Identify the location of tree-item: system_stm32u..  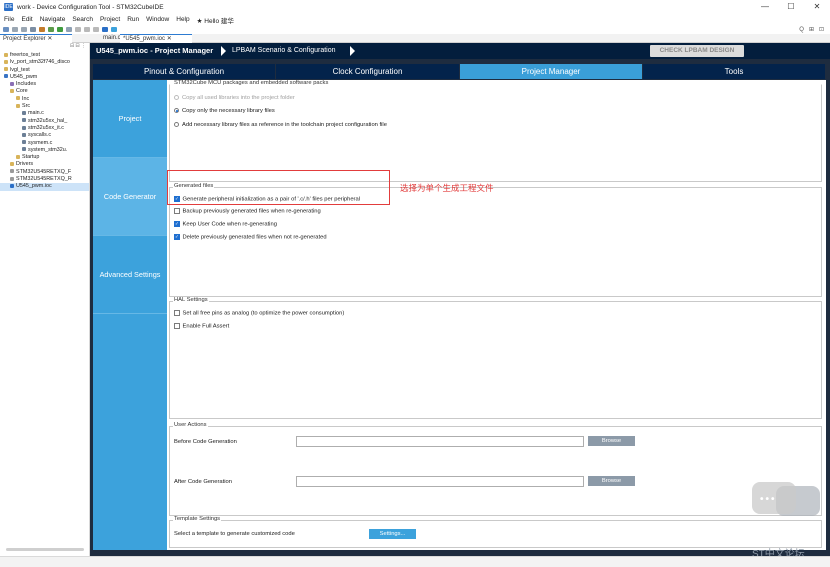
(44, 150).